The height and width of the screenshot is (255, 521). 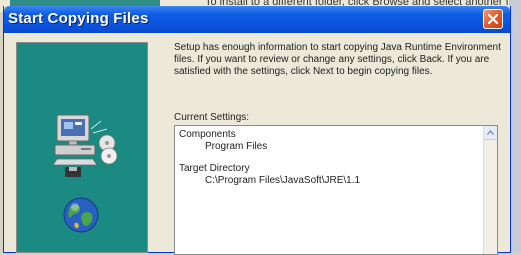 I want to click on dialog-title: Start Copying Files, so click(x=78, y=18).